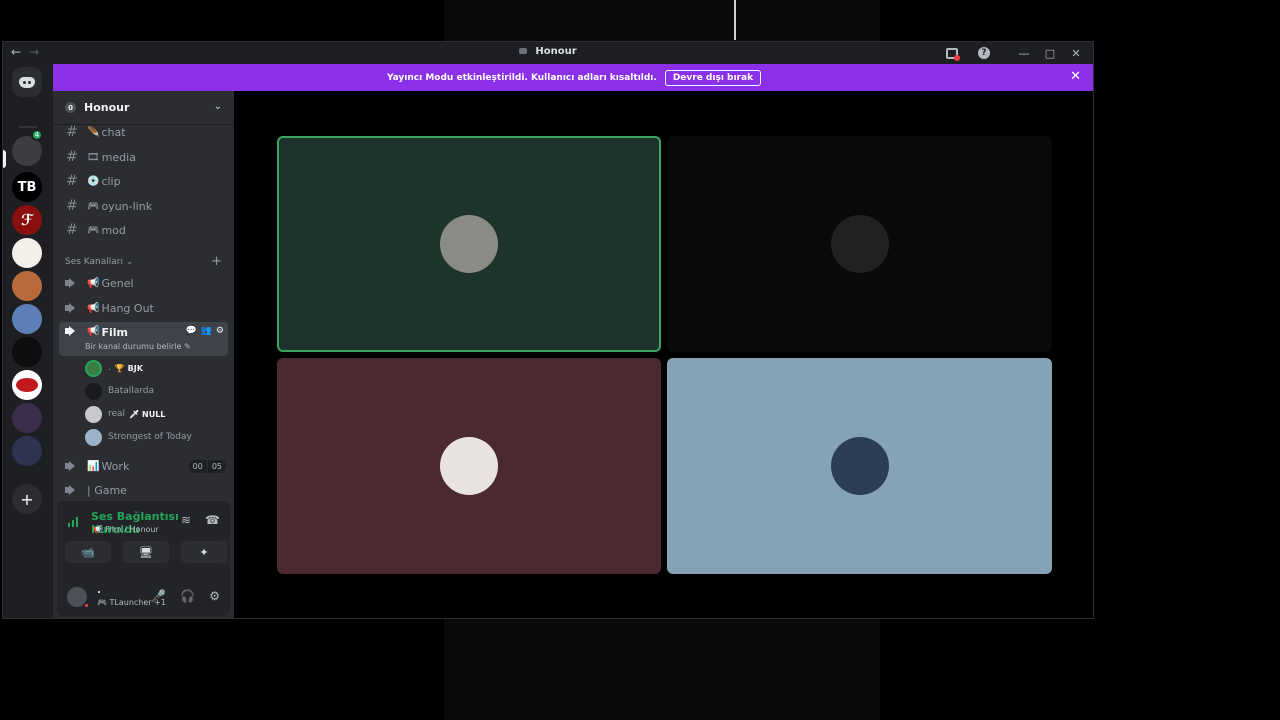 Image resolution: width=1280 pixels, height=720 pixels. I want to click on maximize-button: □, so click(1050, 53).